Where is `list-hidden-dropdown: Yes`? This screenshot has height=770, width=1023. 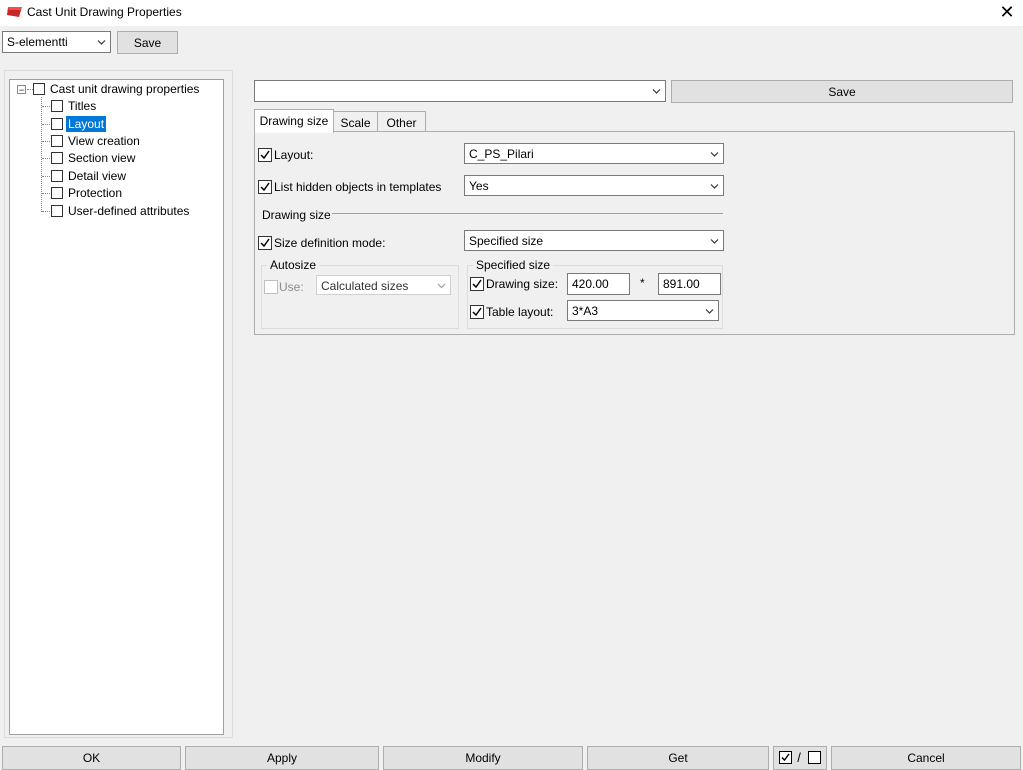 list-hidden-dropdown: Yes is located at coordinates (594, 185).